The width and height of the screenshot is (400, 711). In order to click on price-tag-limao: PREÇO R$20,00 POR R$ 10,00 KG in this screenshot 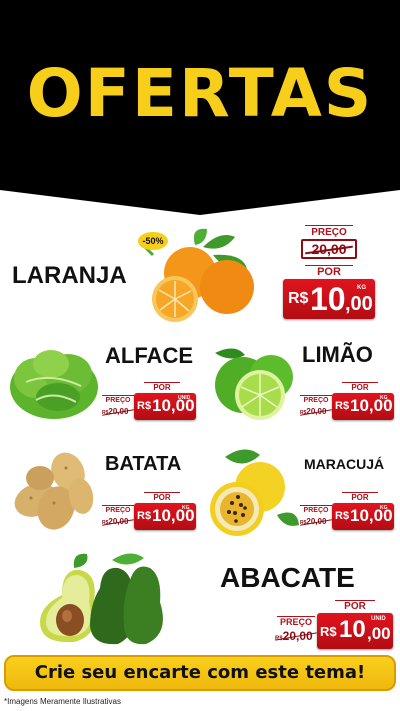, I will do `click(347, 402)`.